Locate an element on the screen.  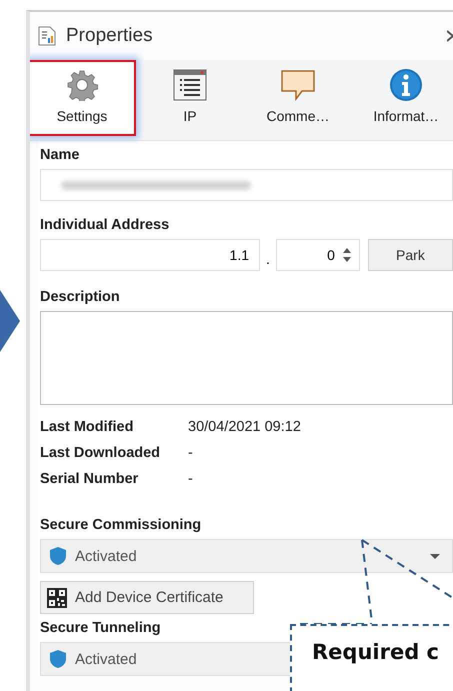
toolbar-tab: Settings is located at coordinates (83, 98).